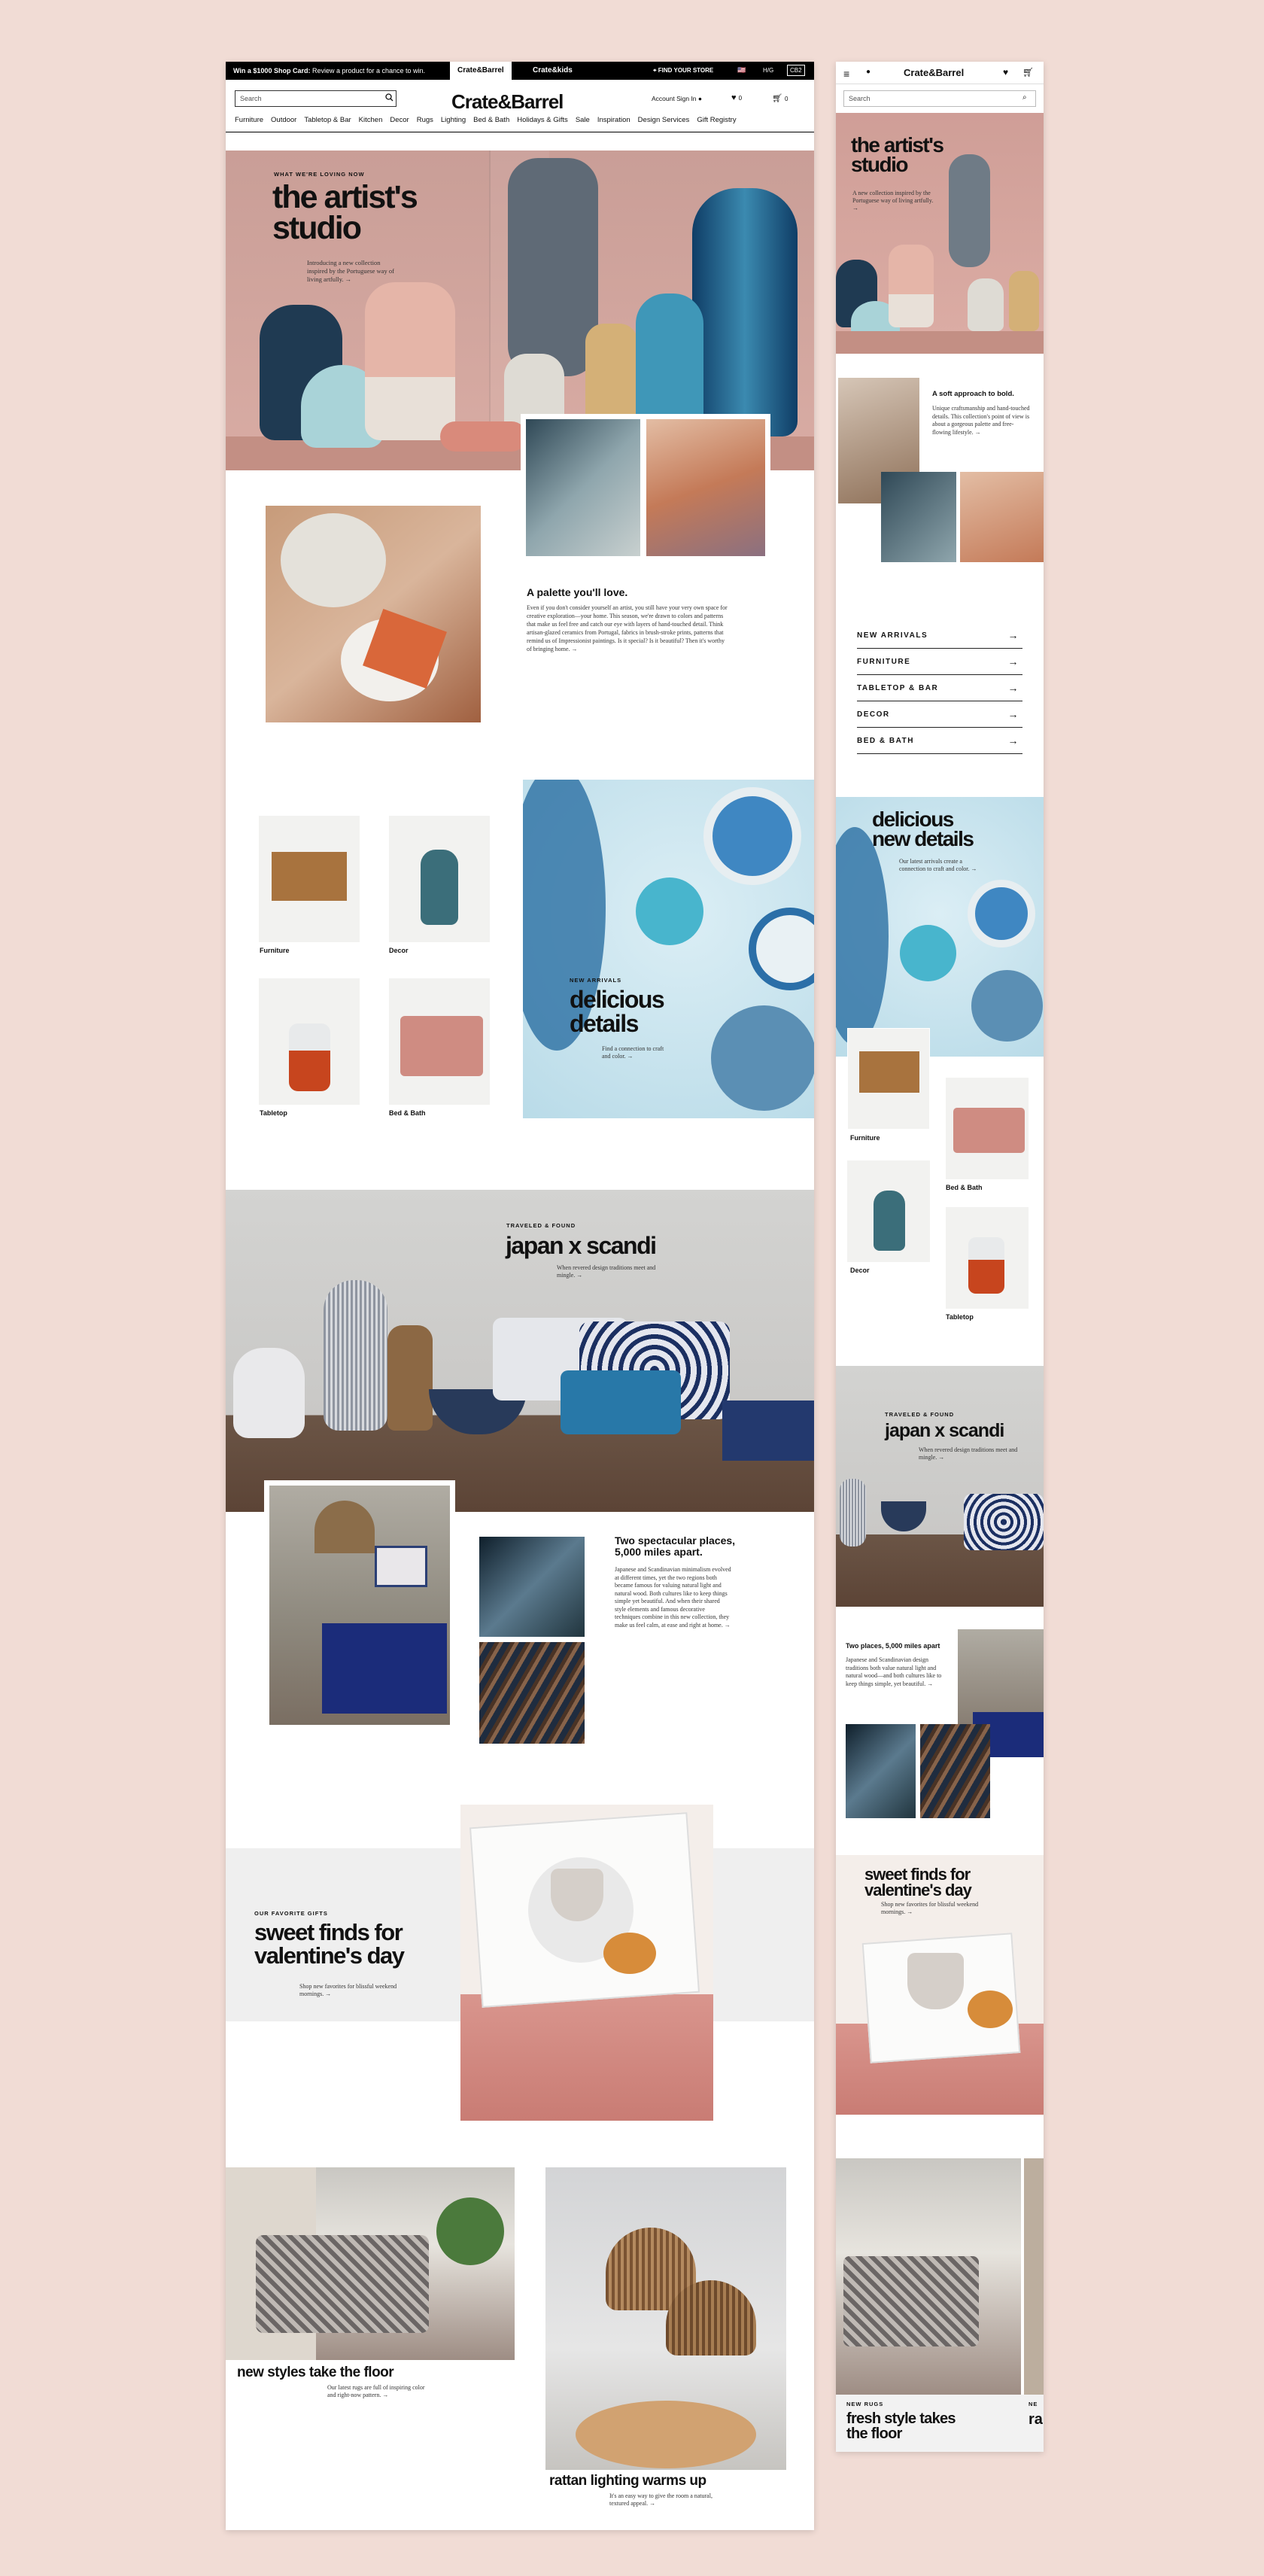  I want to click on brand-cb2-link: CB2, so click(796, 70).